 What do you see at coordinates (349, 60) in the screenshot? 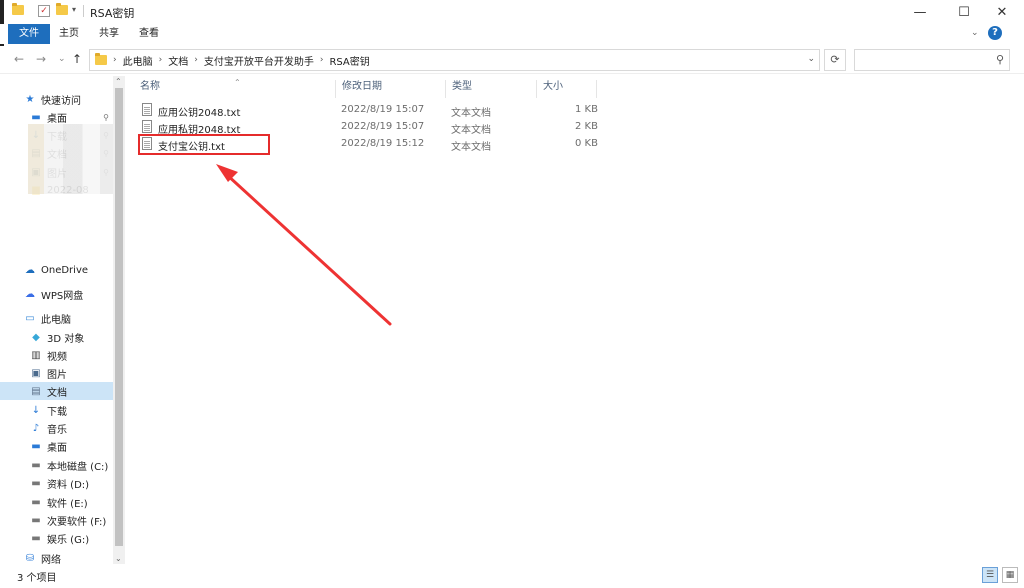
I see `breadcrumb-rsa-keys: RSA密钥` at bounding box center [349, 60].